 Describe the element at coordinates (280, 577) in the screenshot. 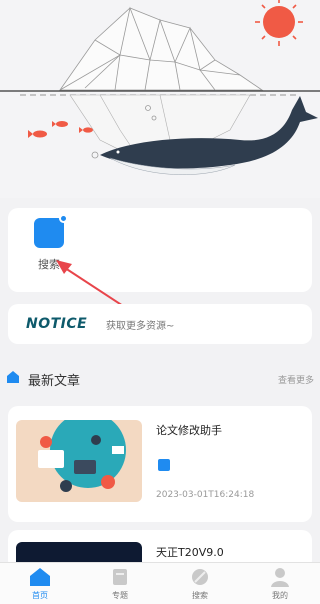

I see `user-icon` at that location.